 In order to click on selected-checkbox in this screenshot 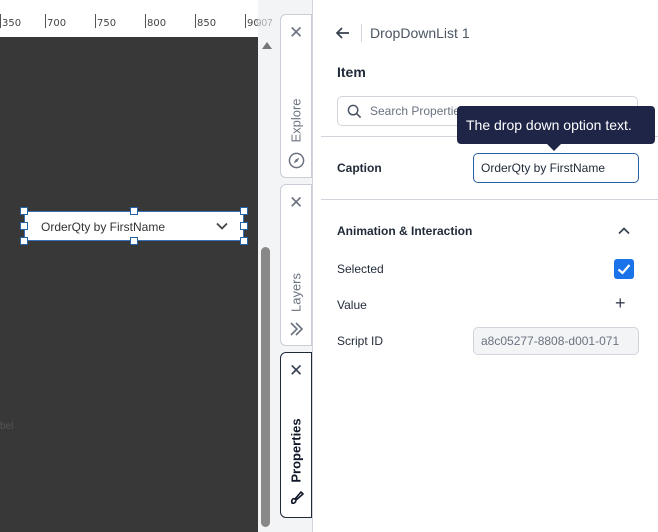, I will do `click(624, 269)`.